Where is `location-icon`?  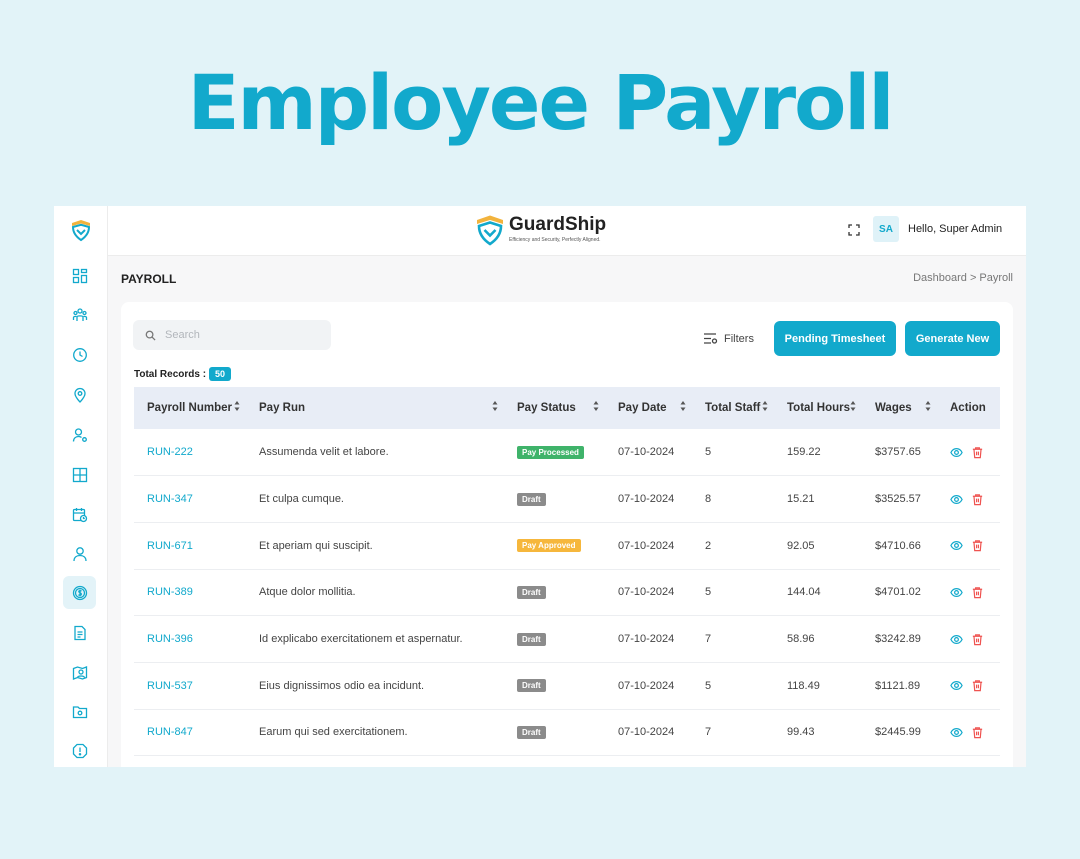 location-icon is located at coordinates (79, 395).